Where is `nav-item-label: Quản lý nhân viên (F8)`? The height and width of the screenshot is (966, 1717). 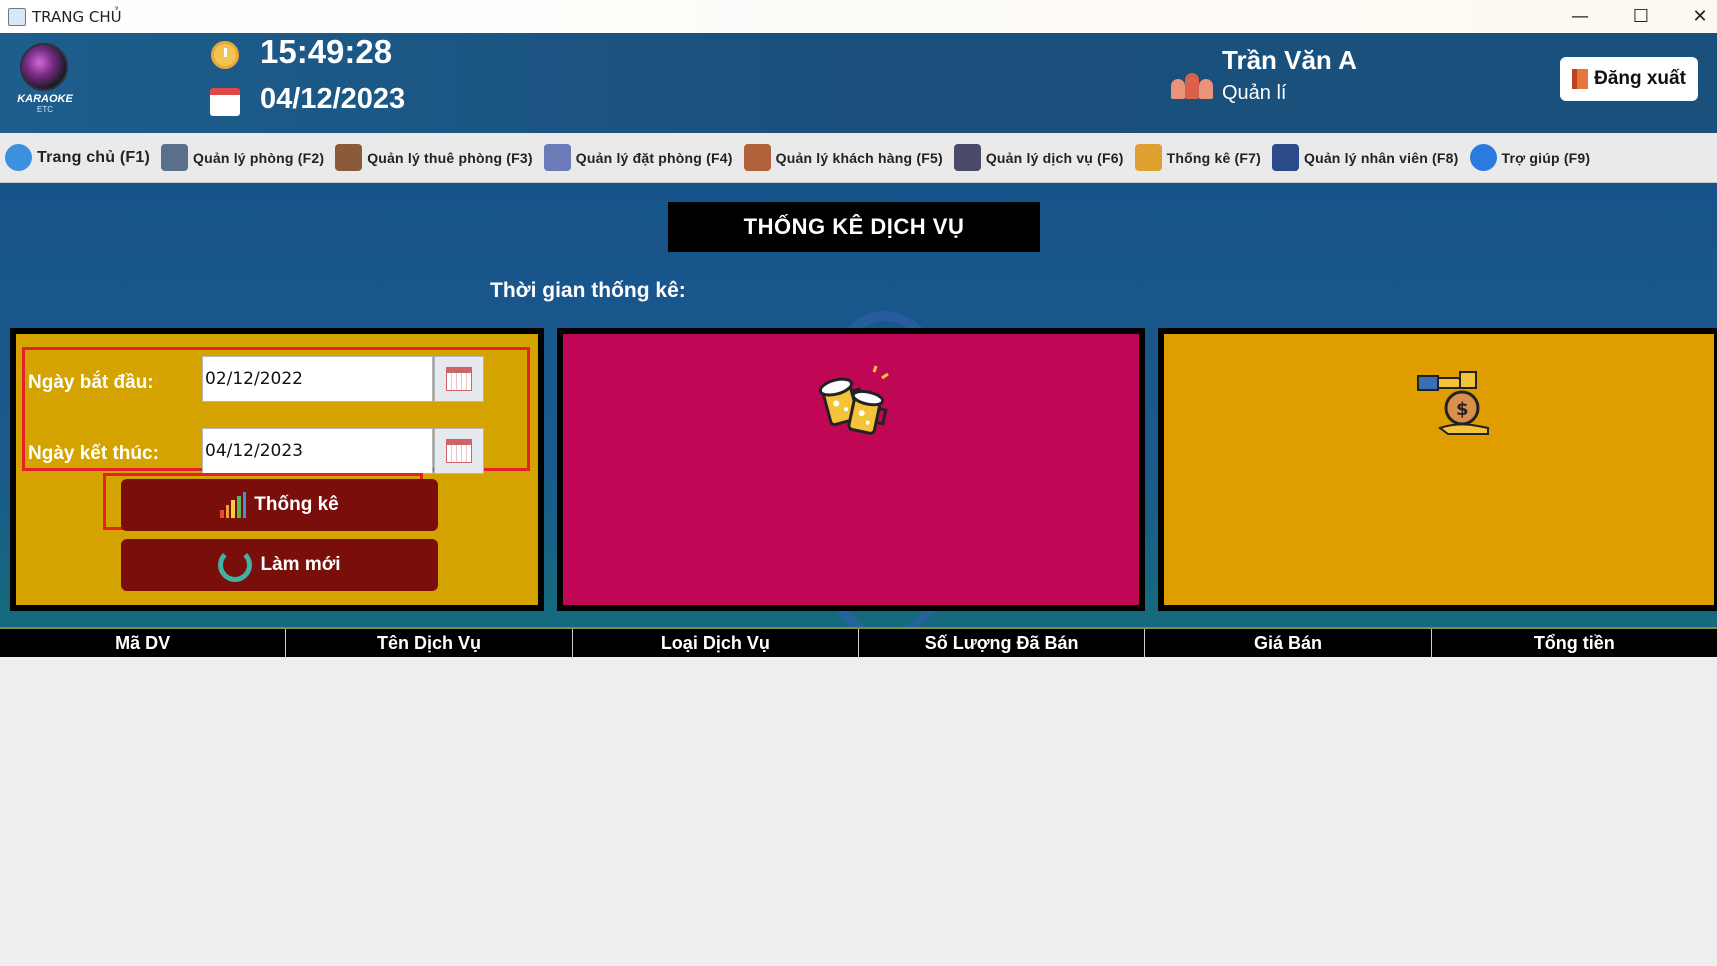
nav-item-label: Quản lý nhân viên (F8) is located at coordinates (1381, 157).